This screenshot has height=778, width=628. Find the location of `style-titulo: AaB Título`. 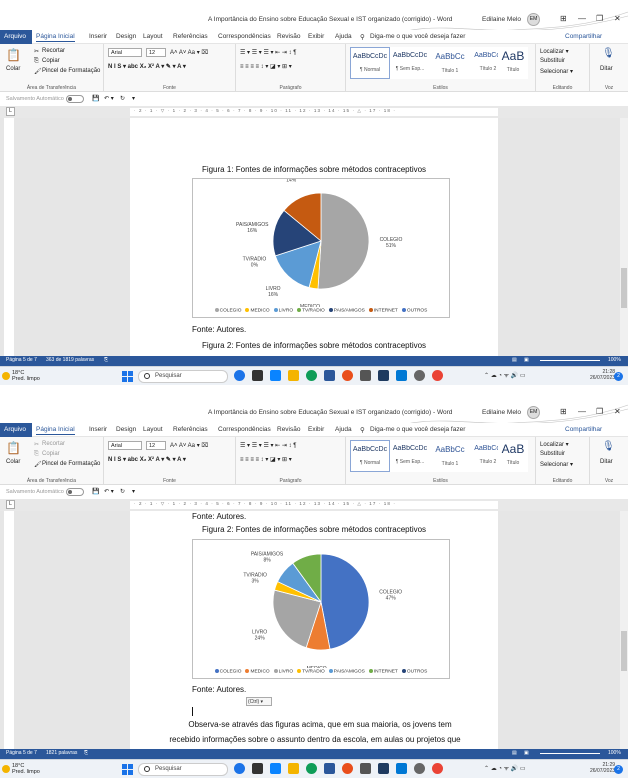

style-titulo: AaB Título is located at coordinates (513, 63).